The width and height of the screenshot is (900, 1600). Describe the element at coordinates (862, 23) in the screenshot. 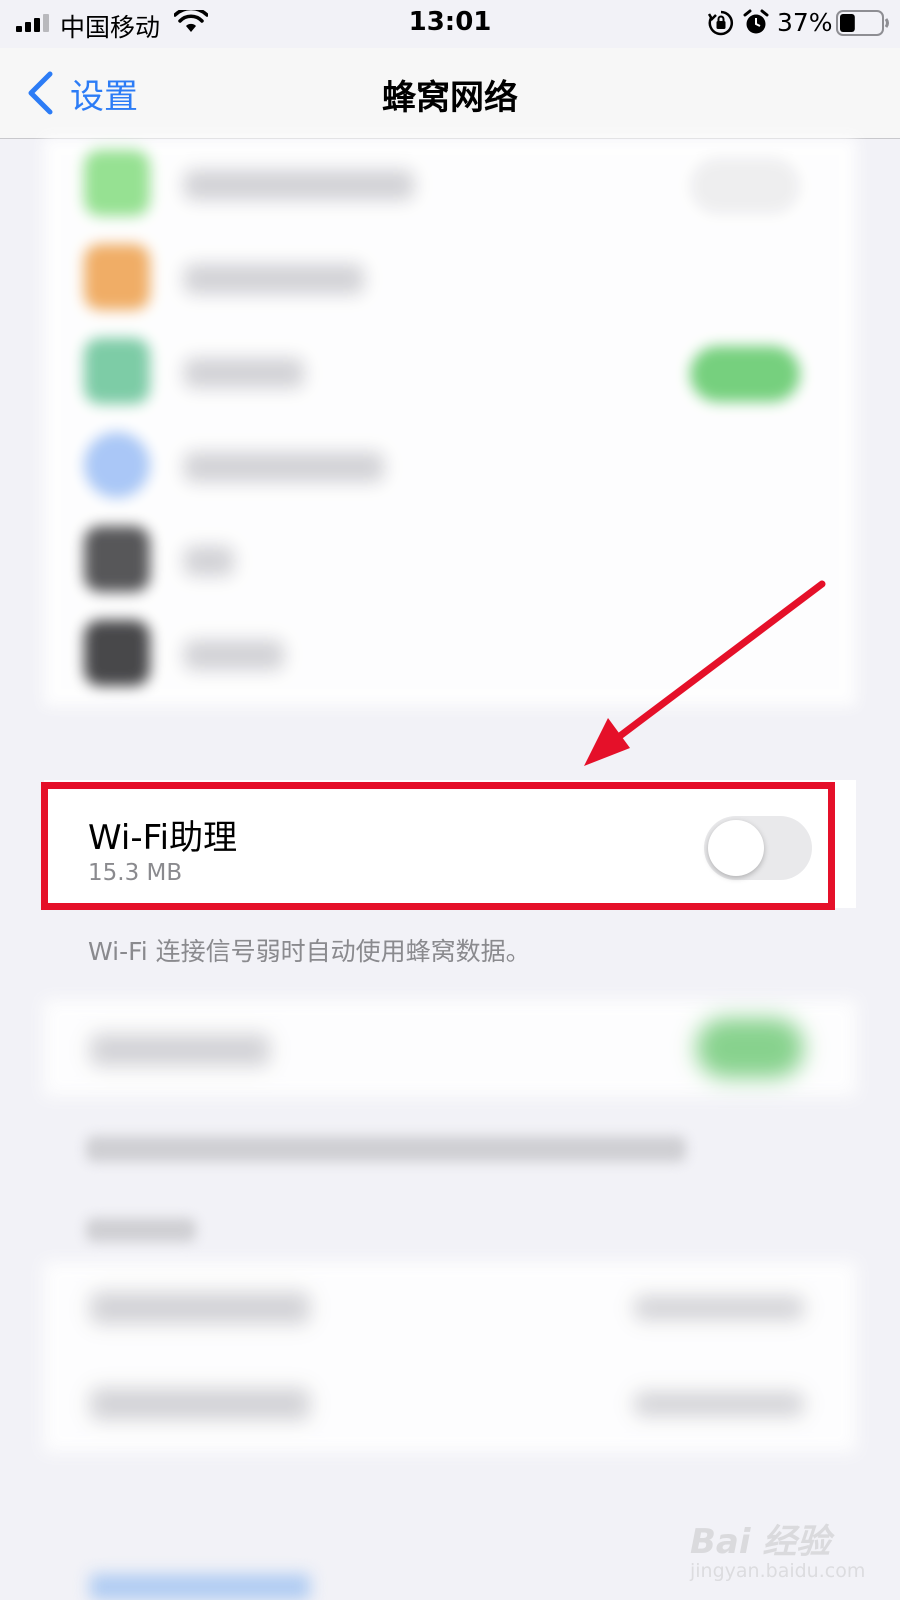

I see `battery-icon` at that location.